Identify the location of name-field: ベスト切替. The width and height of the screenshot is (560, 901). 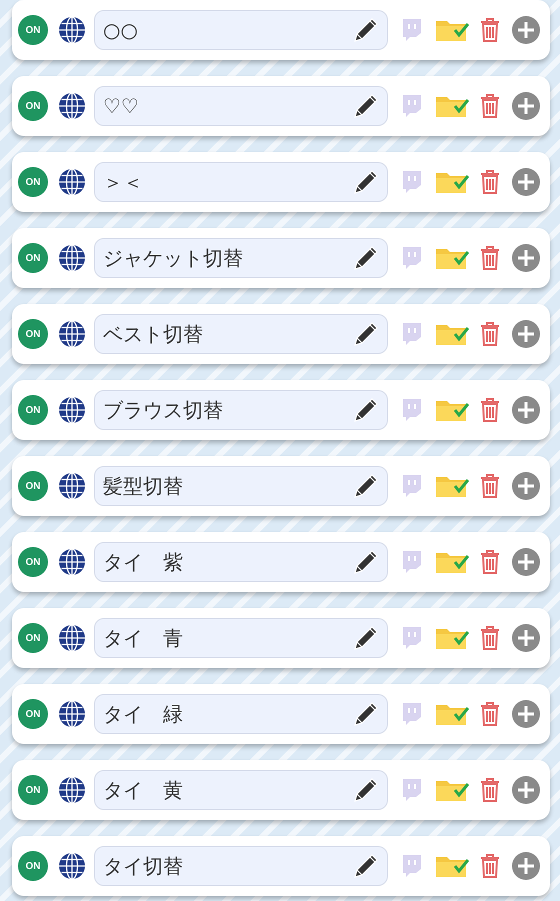
(241, 334).